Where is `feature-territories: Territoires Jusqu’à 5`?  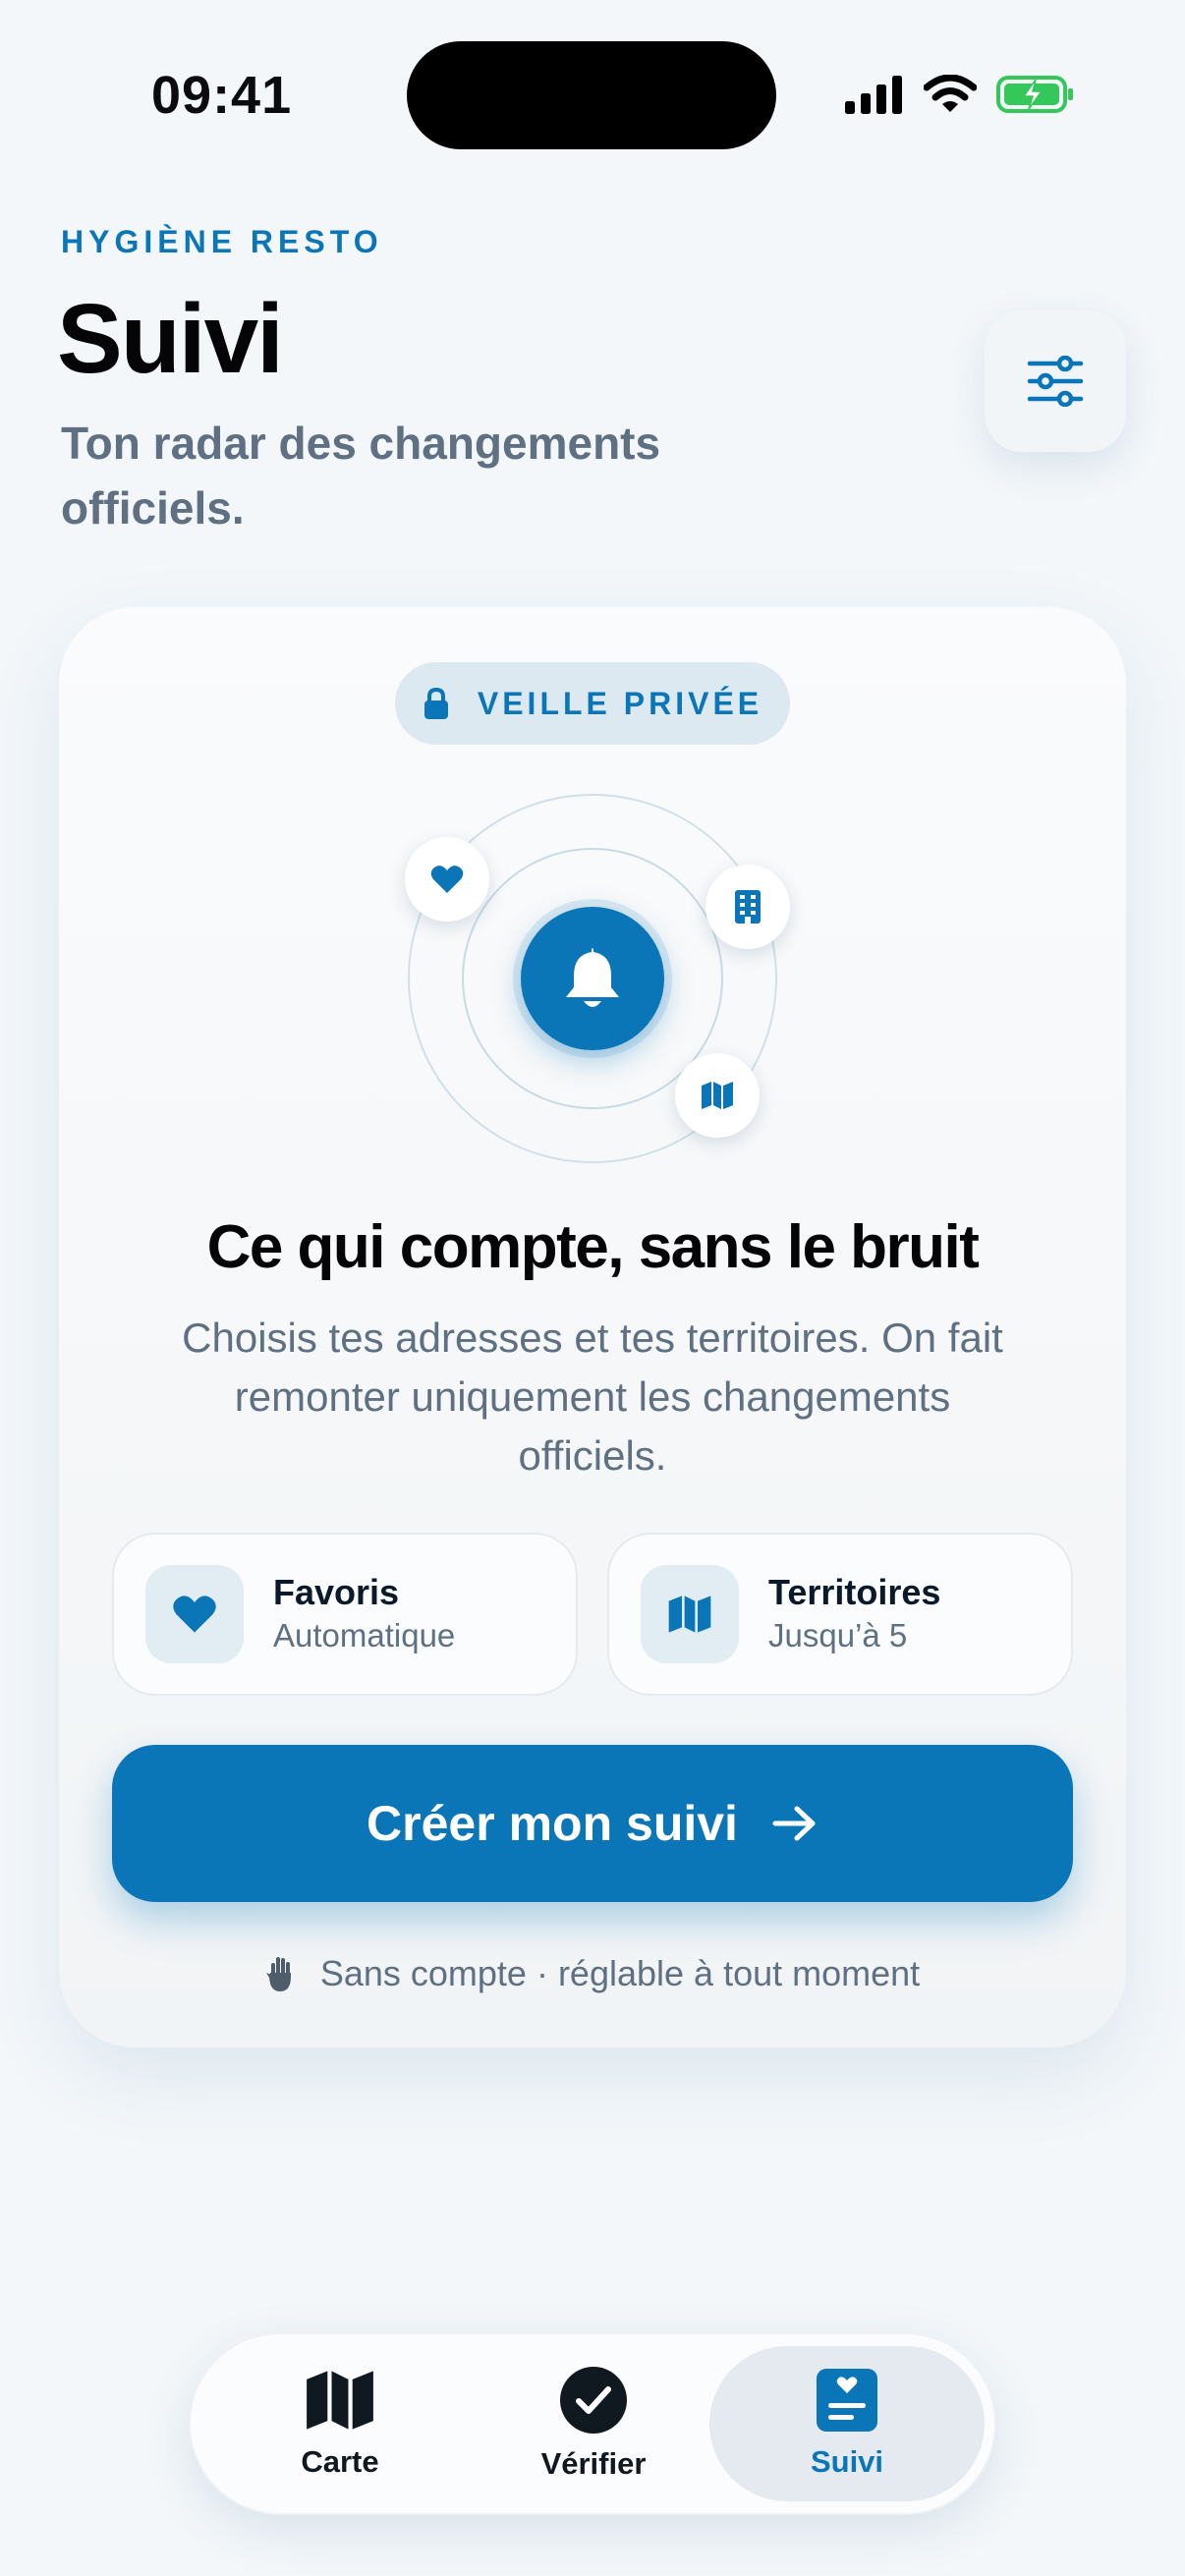 feature-territories: Territoires Jusqu’à 5 is located at coordinates (840, 1614).